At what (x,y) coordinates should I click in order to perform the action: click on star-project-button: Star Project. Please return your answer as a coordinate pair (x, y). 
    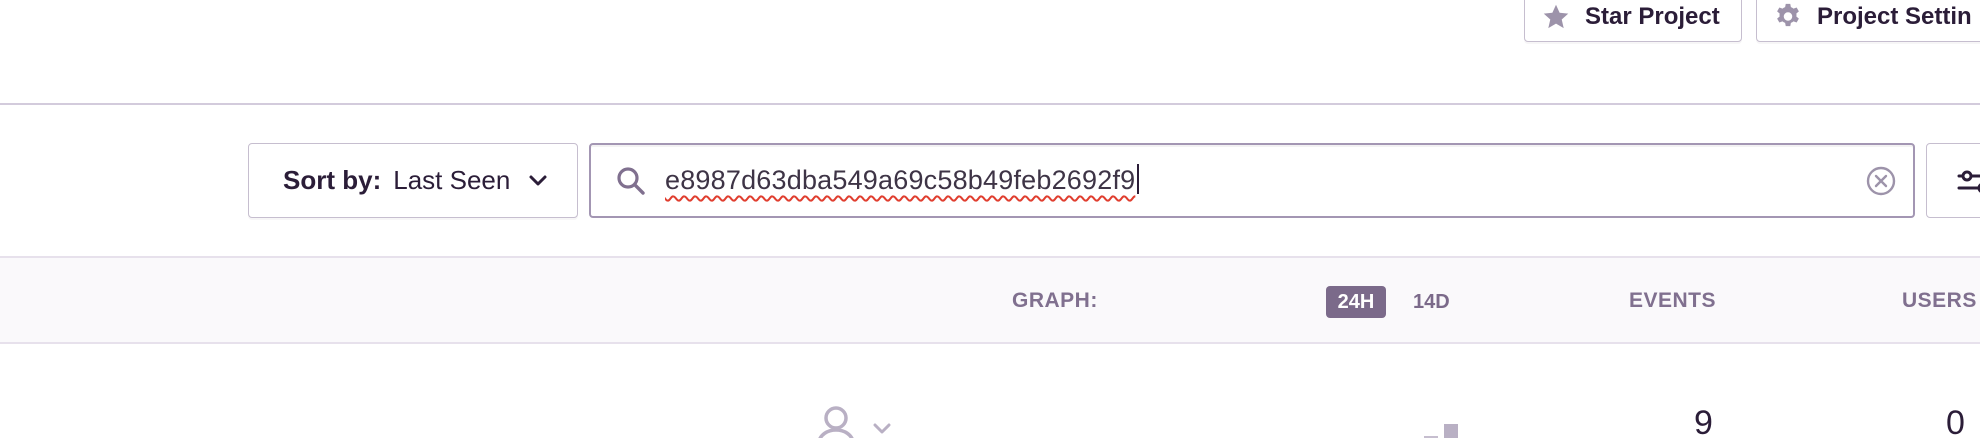
    Looking at the image, I should click on (1633, 21).